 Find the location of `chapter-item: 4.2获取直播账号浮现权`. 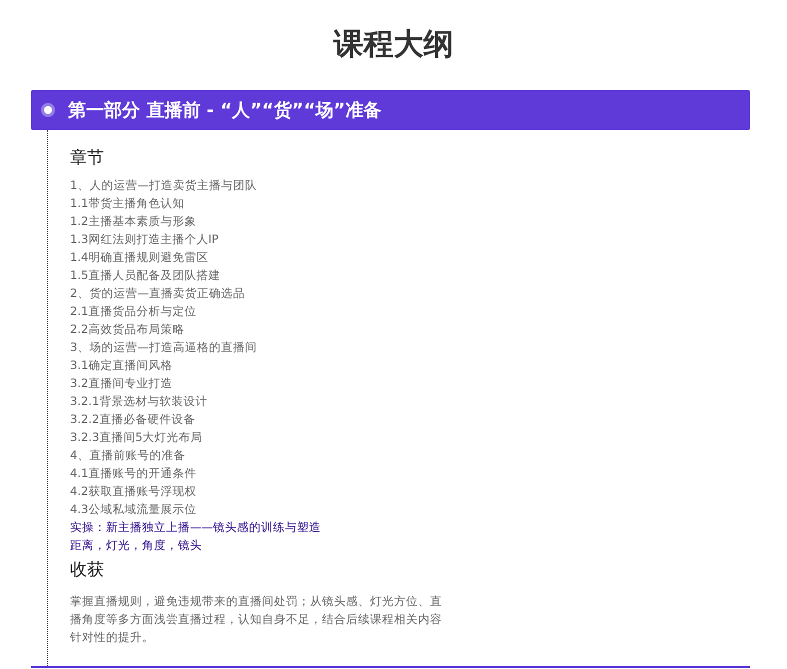

chapter-item: 4.2获取直播账号浮现权 is located at coordinates (133, 491).